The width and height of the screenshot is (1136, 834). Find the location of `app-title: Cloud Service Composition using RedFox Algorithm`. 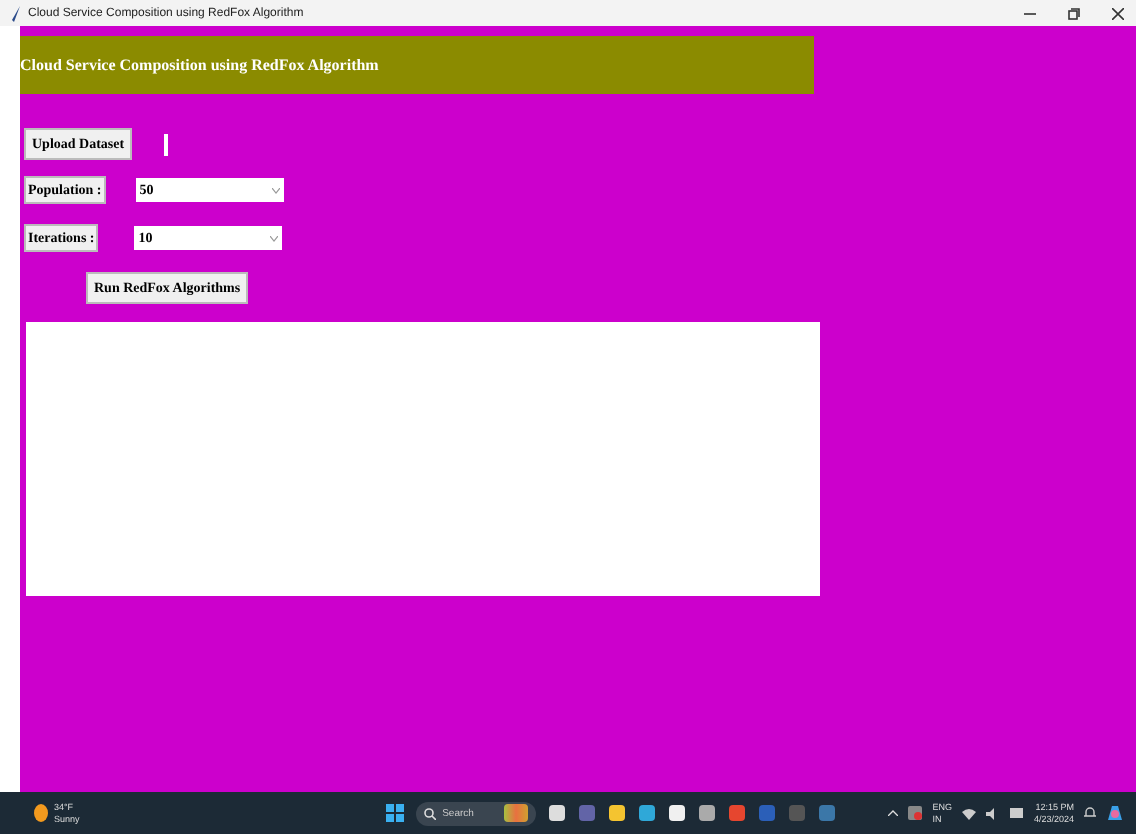

app-title: Cloud Service Composition using RedFox Algorithm is located at coordinates (199, 65).